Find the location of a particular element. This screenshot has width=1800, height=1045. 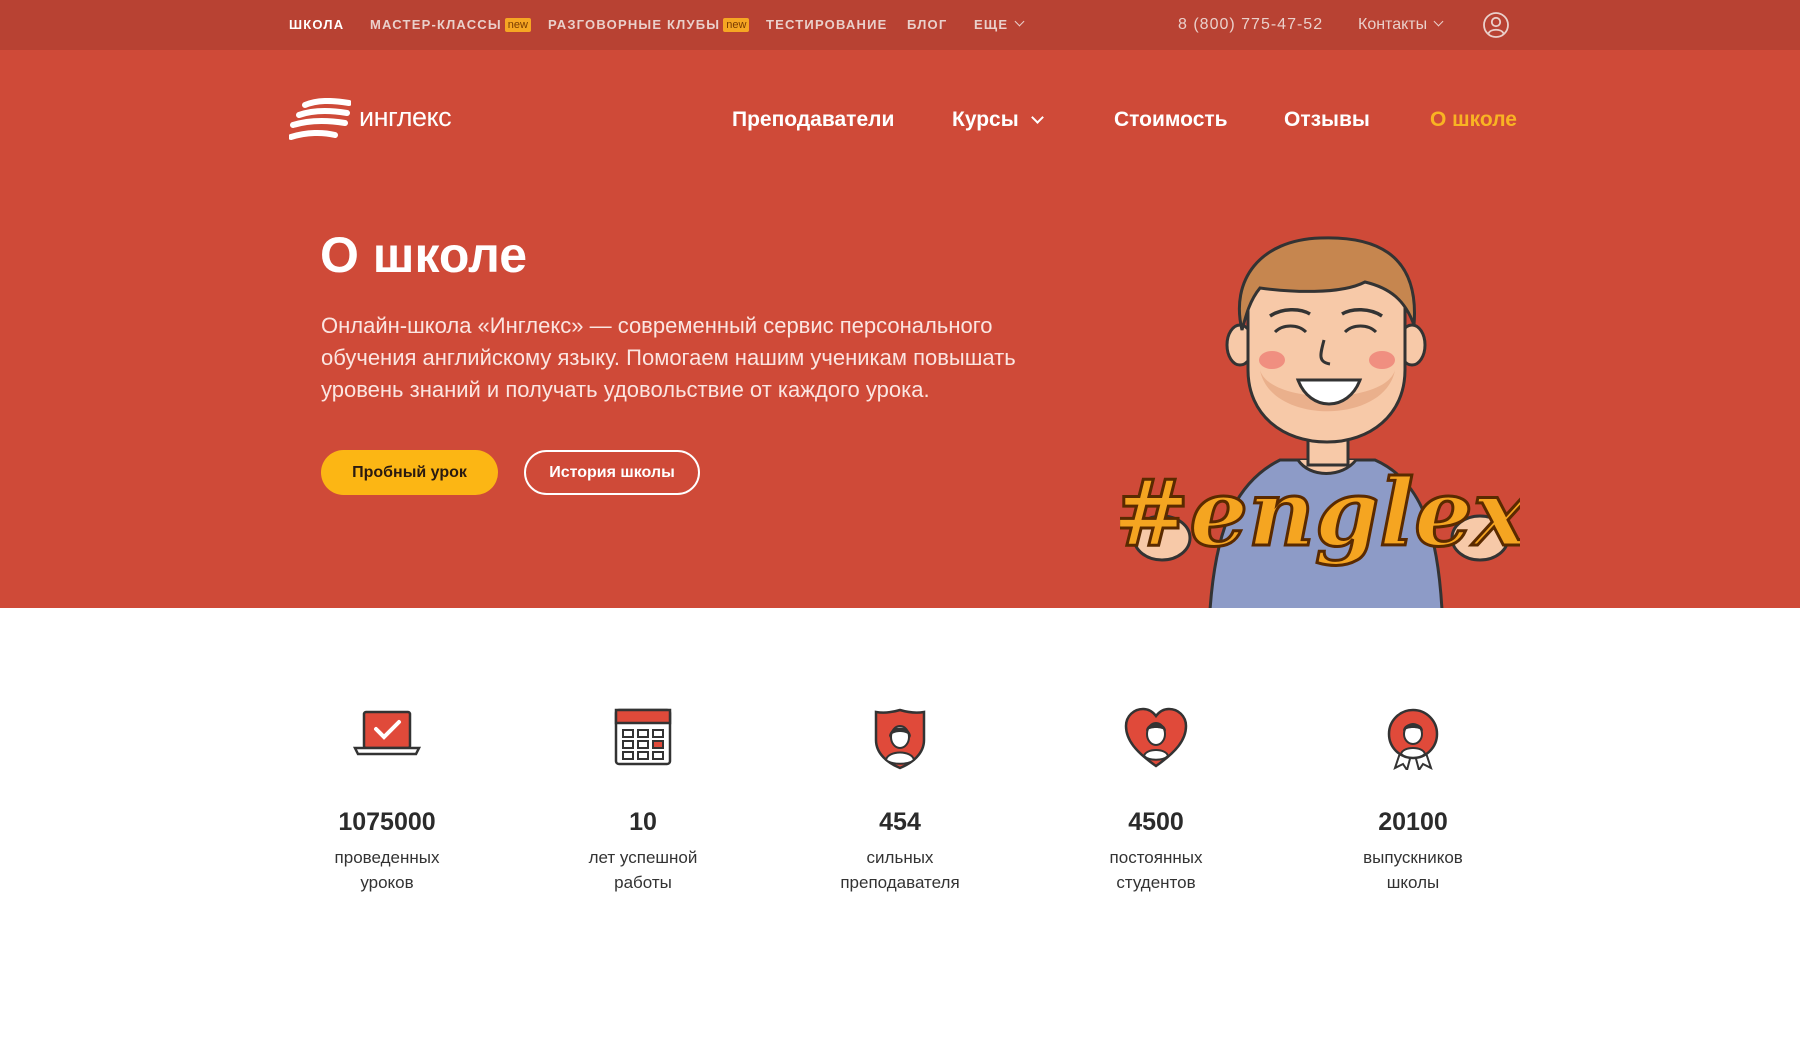

nav-courses: Курсы is located at coordinates (998, 120).